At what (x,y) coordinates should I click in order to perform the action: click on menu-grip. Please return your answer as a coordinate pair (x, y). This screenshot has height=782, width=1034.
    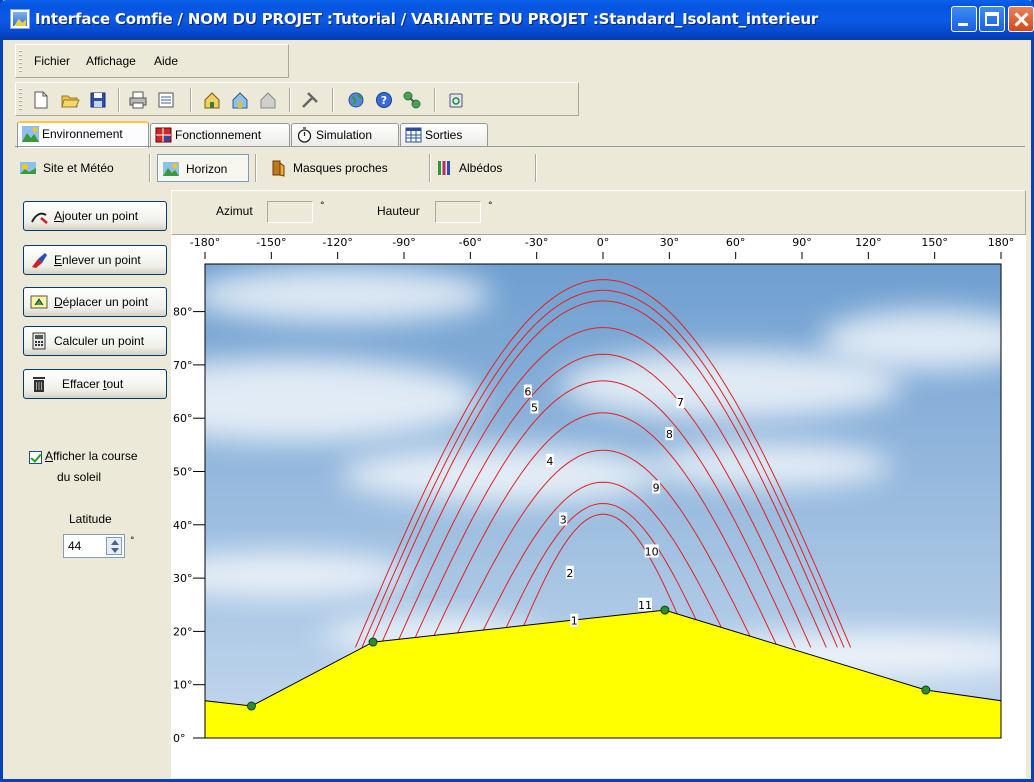
    Looking at the image, I should click on (20, 61).